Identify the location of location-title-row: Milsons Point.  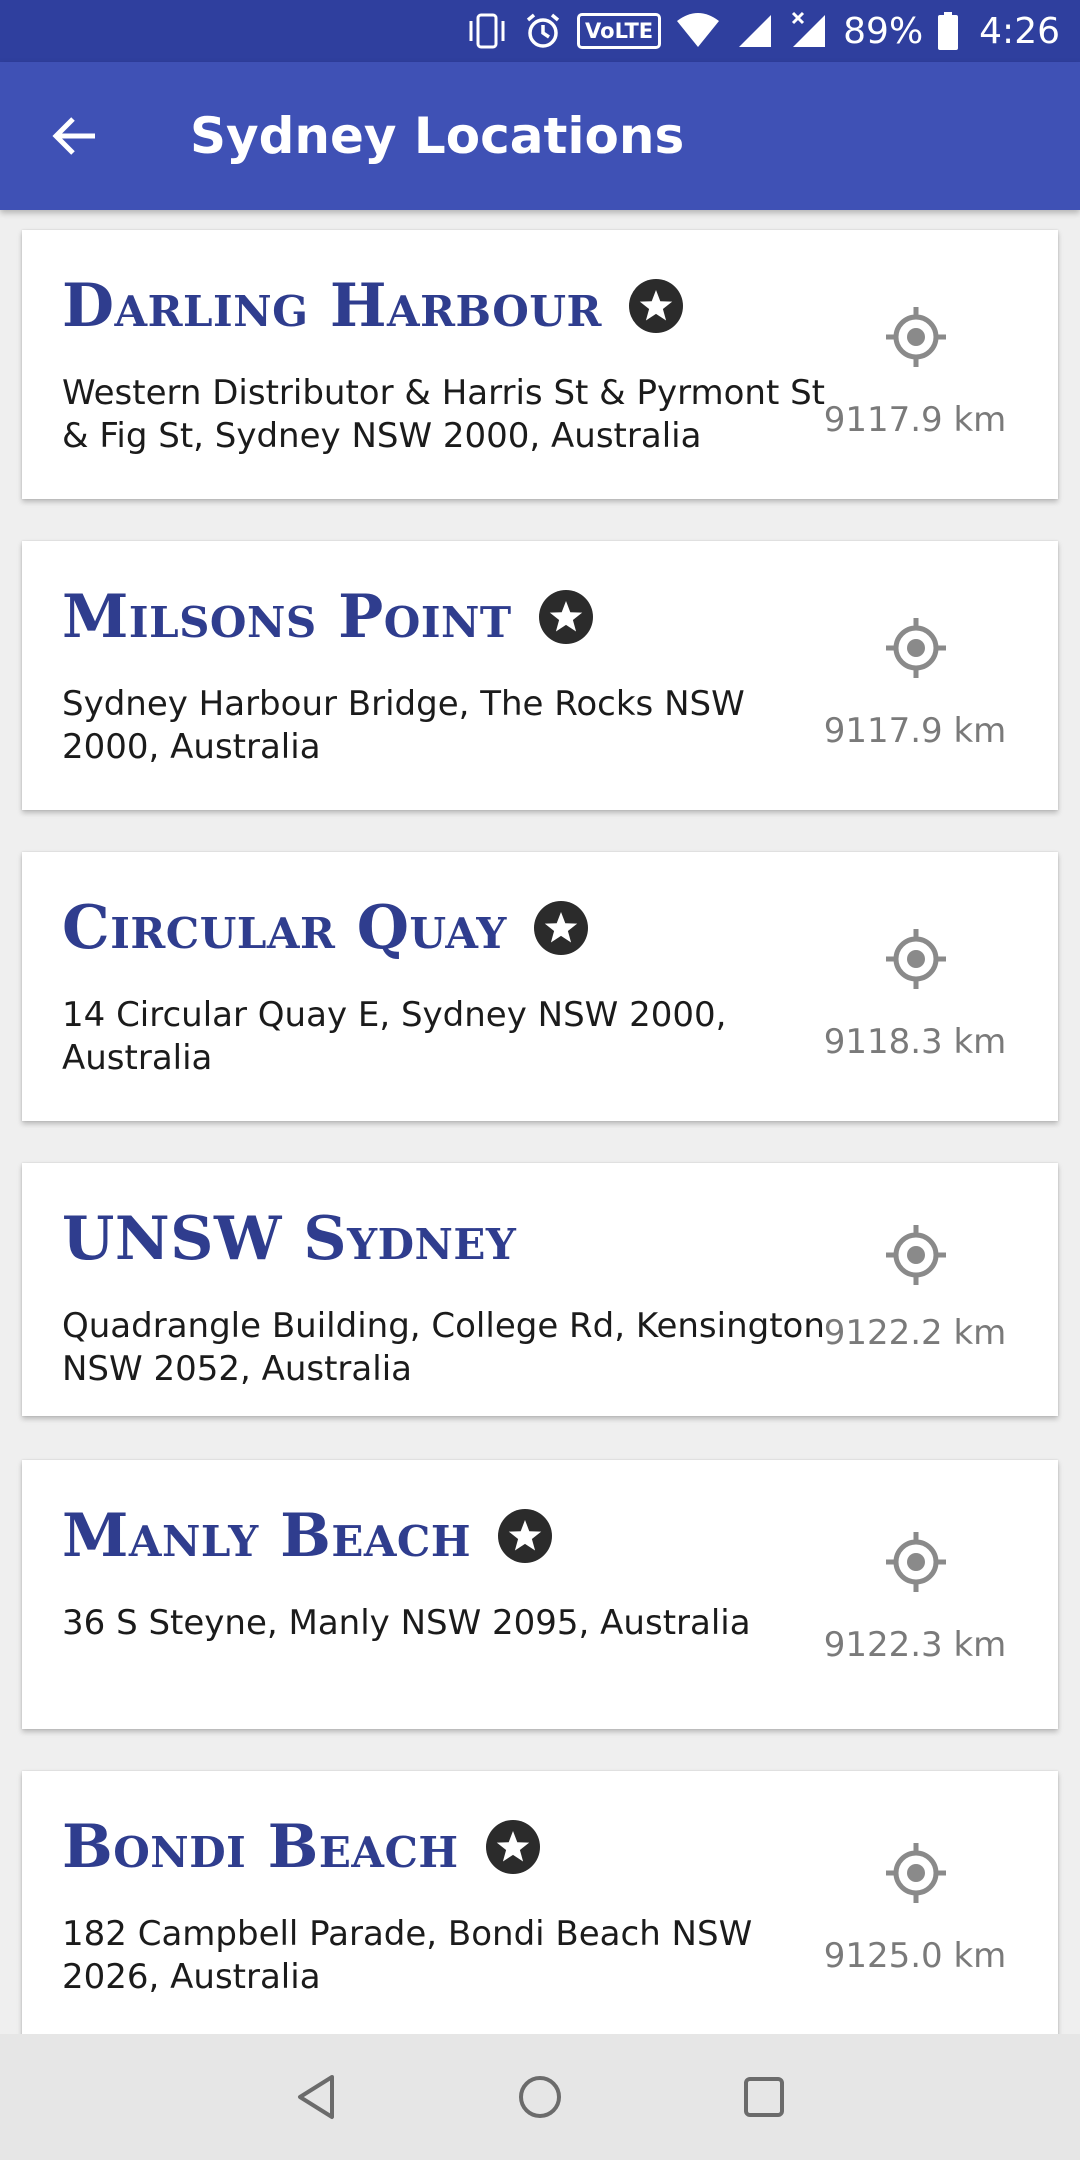
(328, 617).